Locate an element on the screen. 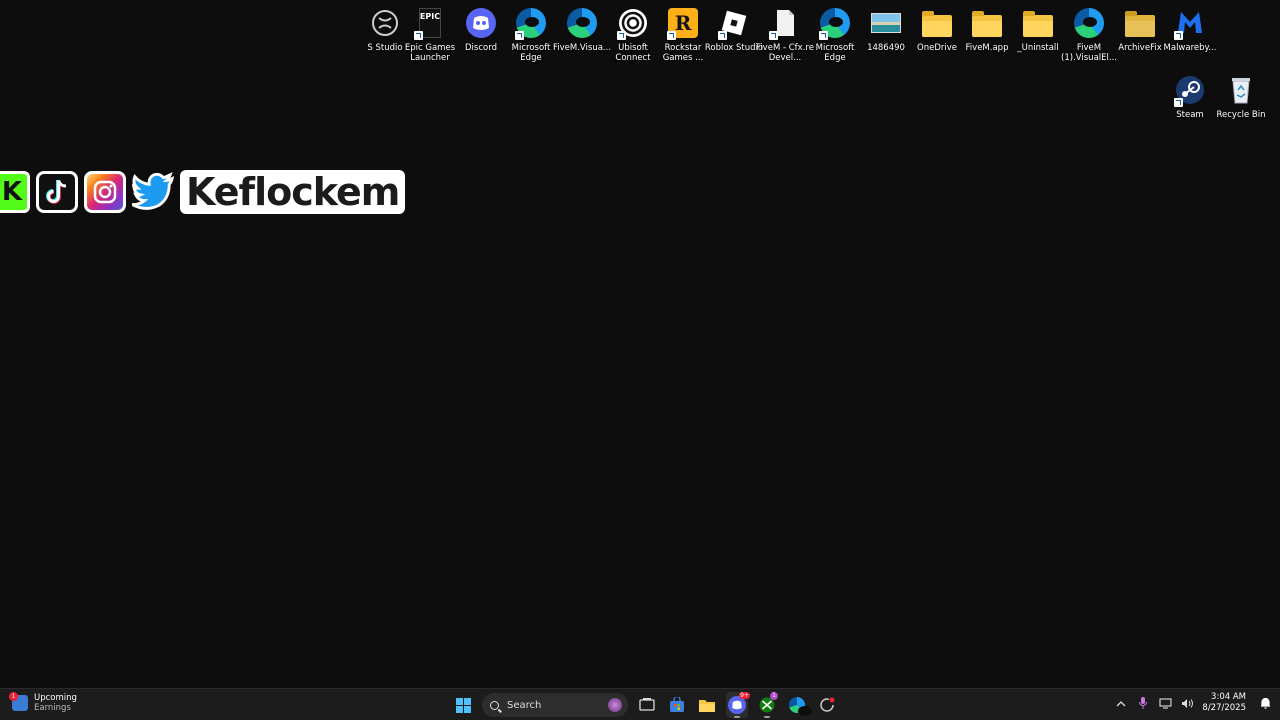 This screenshot has height=720, width=1280. edge-taskbar-button is located at coordinates (799, 705).